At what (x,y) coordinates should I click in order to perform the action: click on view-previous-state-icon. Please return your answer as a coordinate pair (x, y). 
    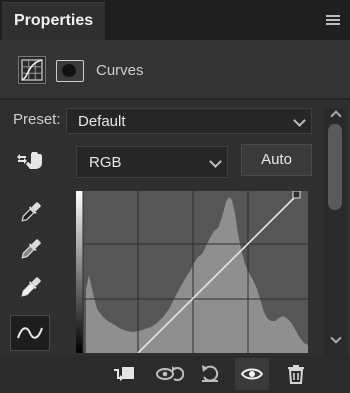
    Looking at the image, I should click on (169, 374).